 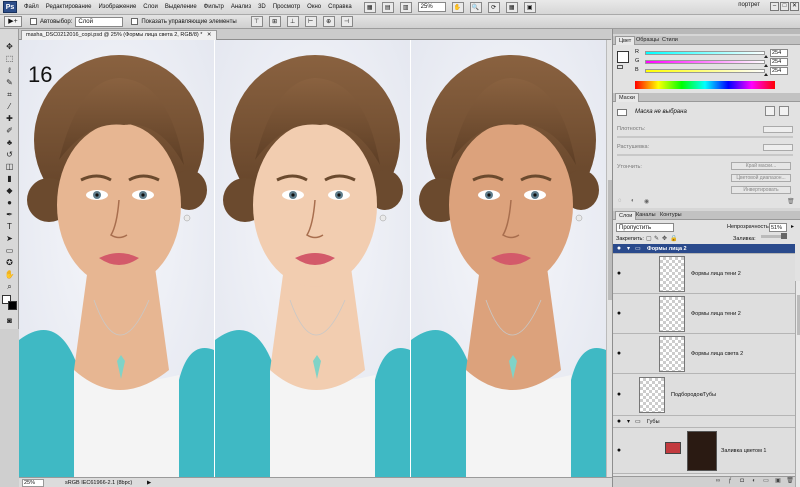 I want to click on color-slider-r: R 254, so click(x=717, y=53).